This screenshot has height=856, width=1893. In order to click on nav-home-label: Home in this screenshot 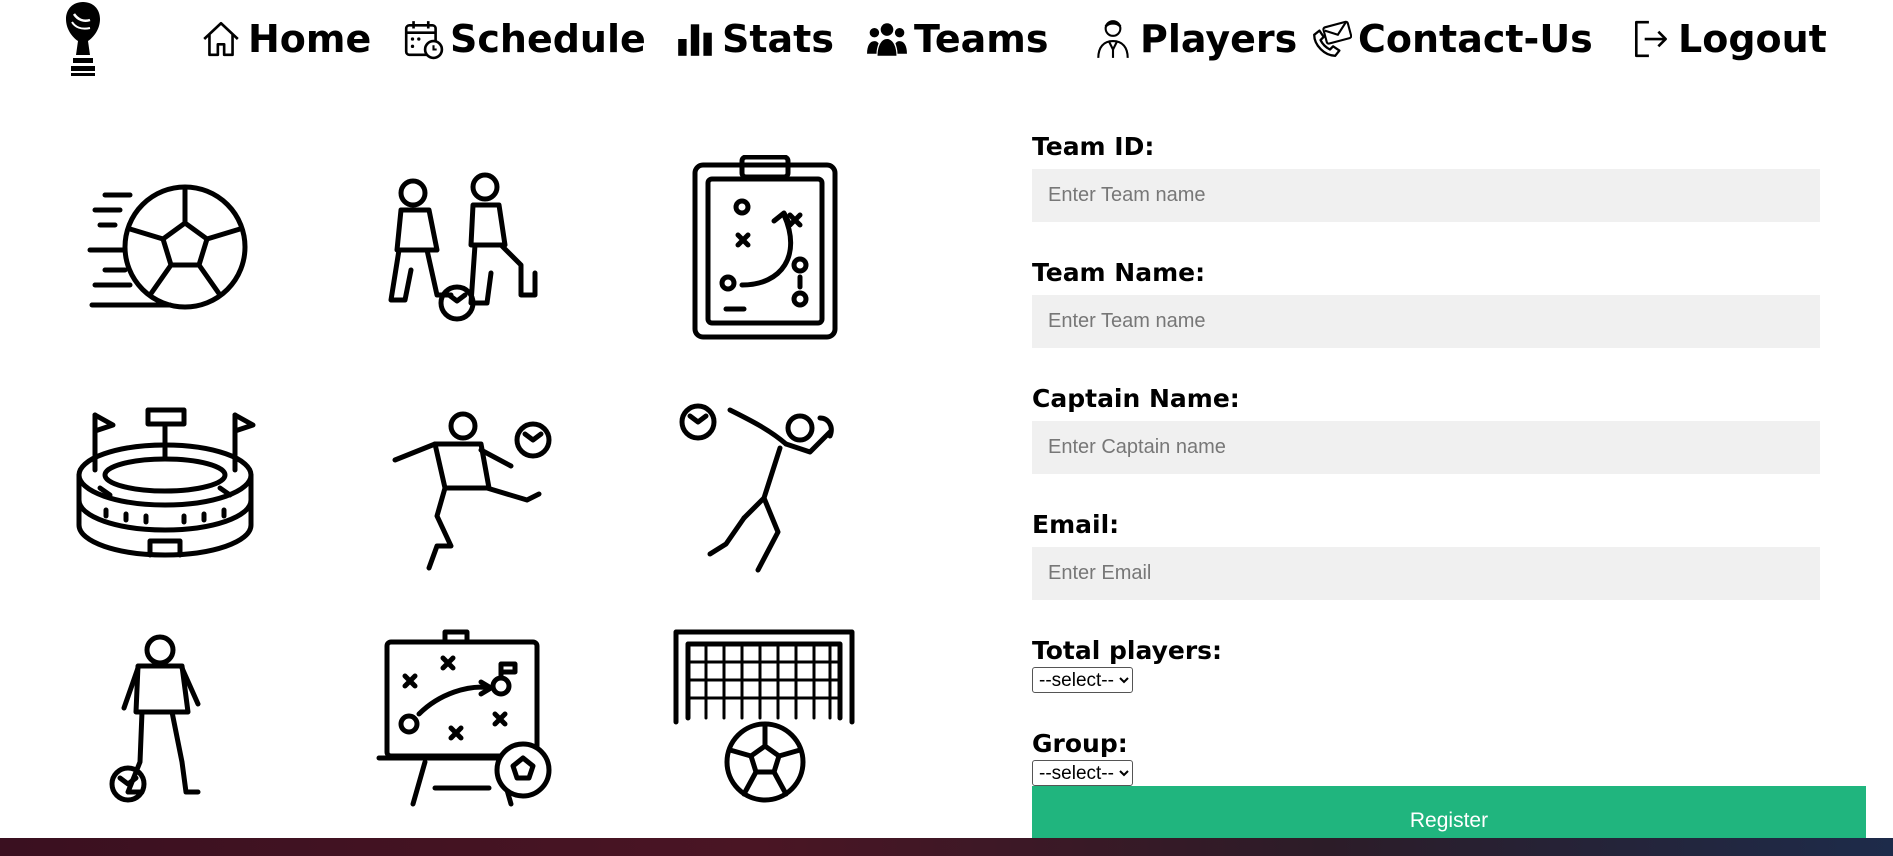, I will do `click(310, 39)`.